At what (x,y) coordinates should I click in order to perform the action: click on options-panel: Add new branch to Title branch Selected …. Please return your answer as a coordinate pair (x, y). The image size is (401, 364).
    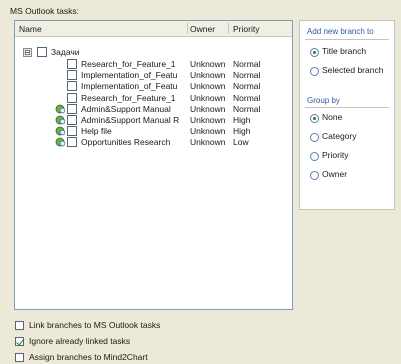
    Looking at the image, I should click on (347, 115).